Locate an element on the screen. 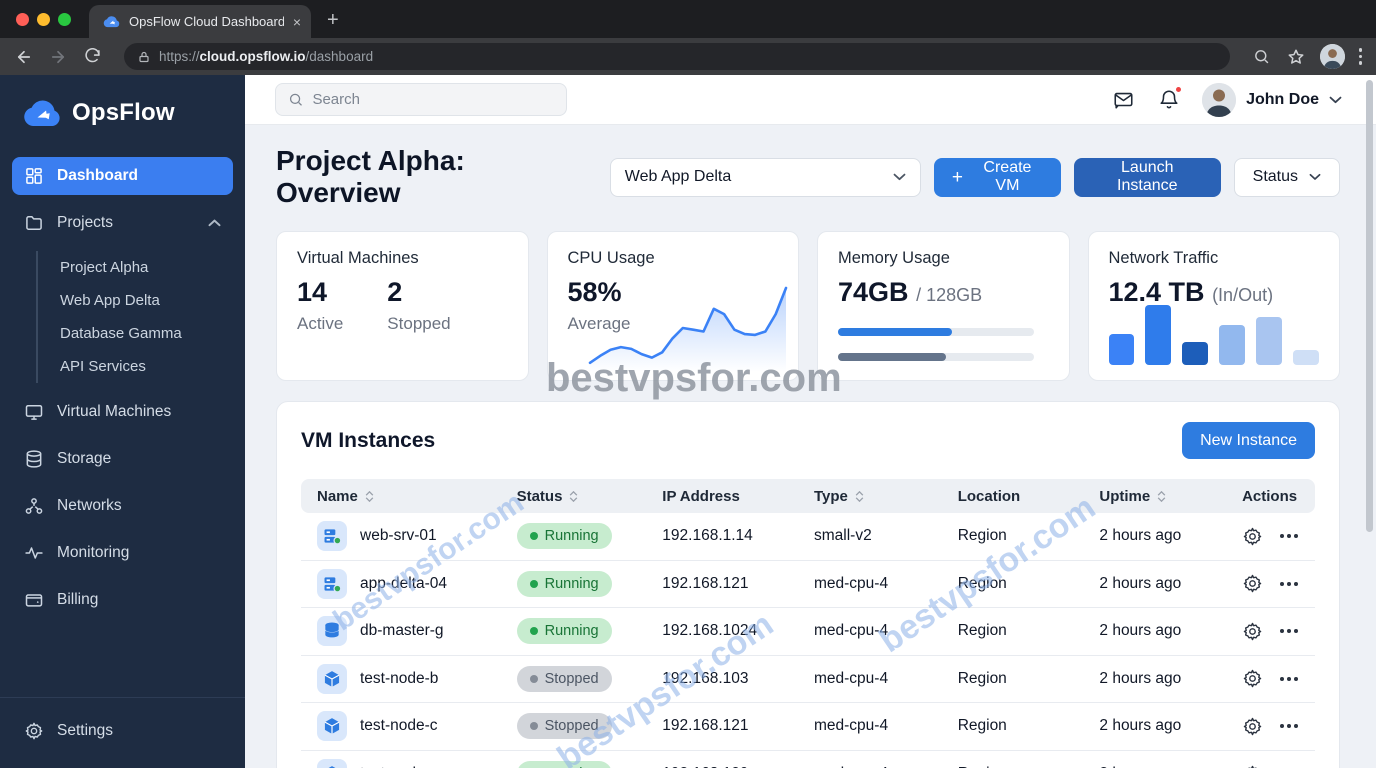 The image size is (1376, 768). cell-status: Running is located at coordinates (589, 536).